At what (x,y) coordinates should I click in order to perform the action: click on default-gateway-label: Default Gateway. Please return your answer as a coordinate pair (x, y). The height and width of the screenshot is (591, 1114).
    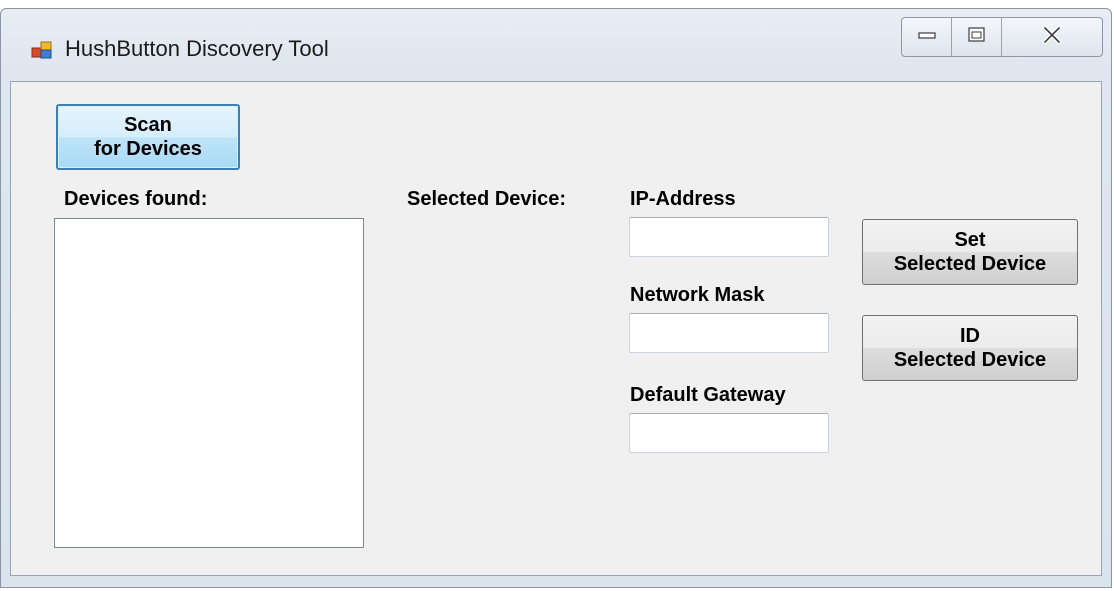
    Looking at the image, I should click on (708, 395).